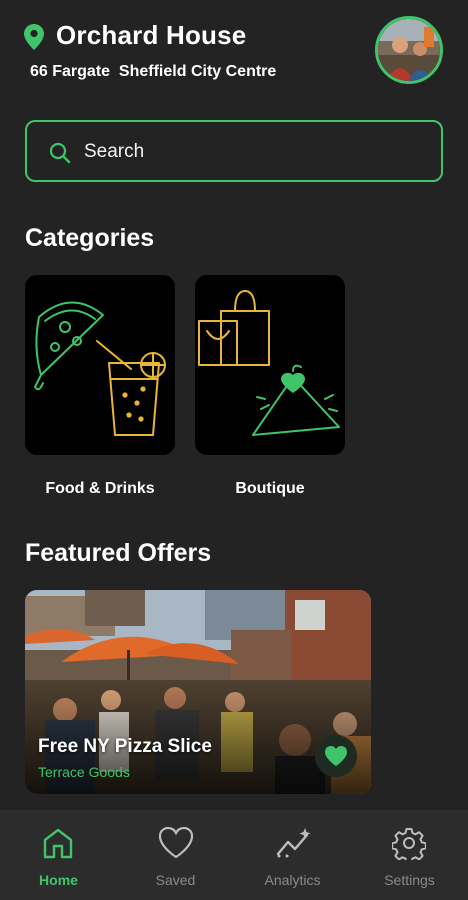 The height and width of the screenshot is (900, 468). I want to click on favorite-button, so click(336, 756).